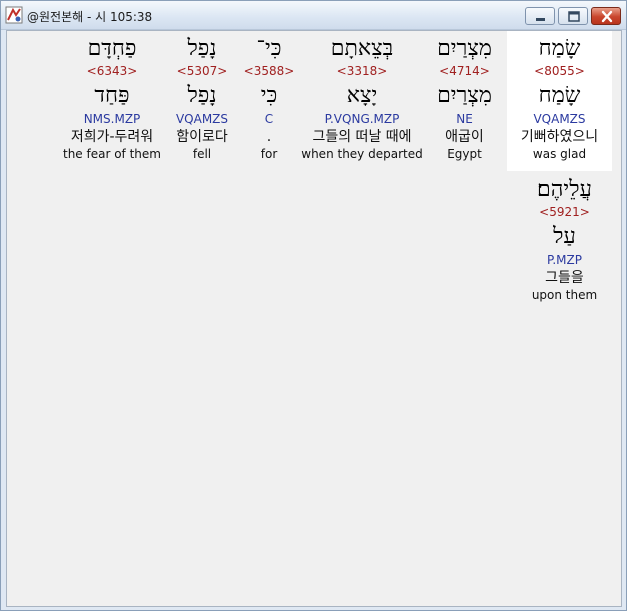 The width and height of the screenshot is (627, 611). What do you see at coordinates (269, 119) in the screenshot?
I see `morphology-code: C` at bounding box center [269, 119].